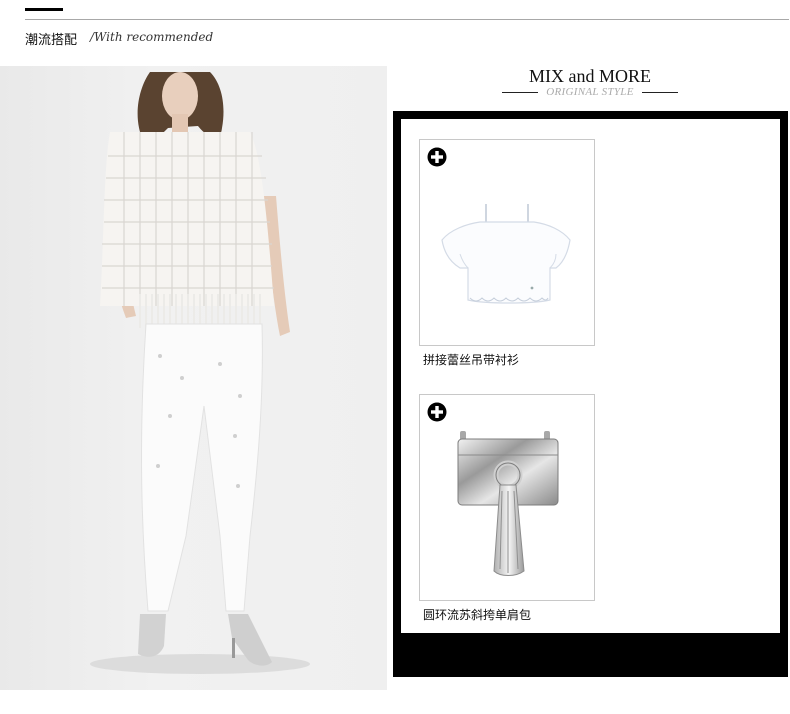 The image size is (790, 714). I want to click on subtitle-text: ORIGINAL STYLE, so click(590, 92).